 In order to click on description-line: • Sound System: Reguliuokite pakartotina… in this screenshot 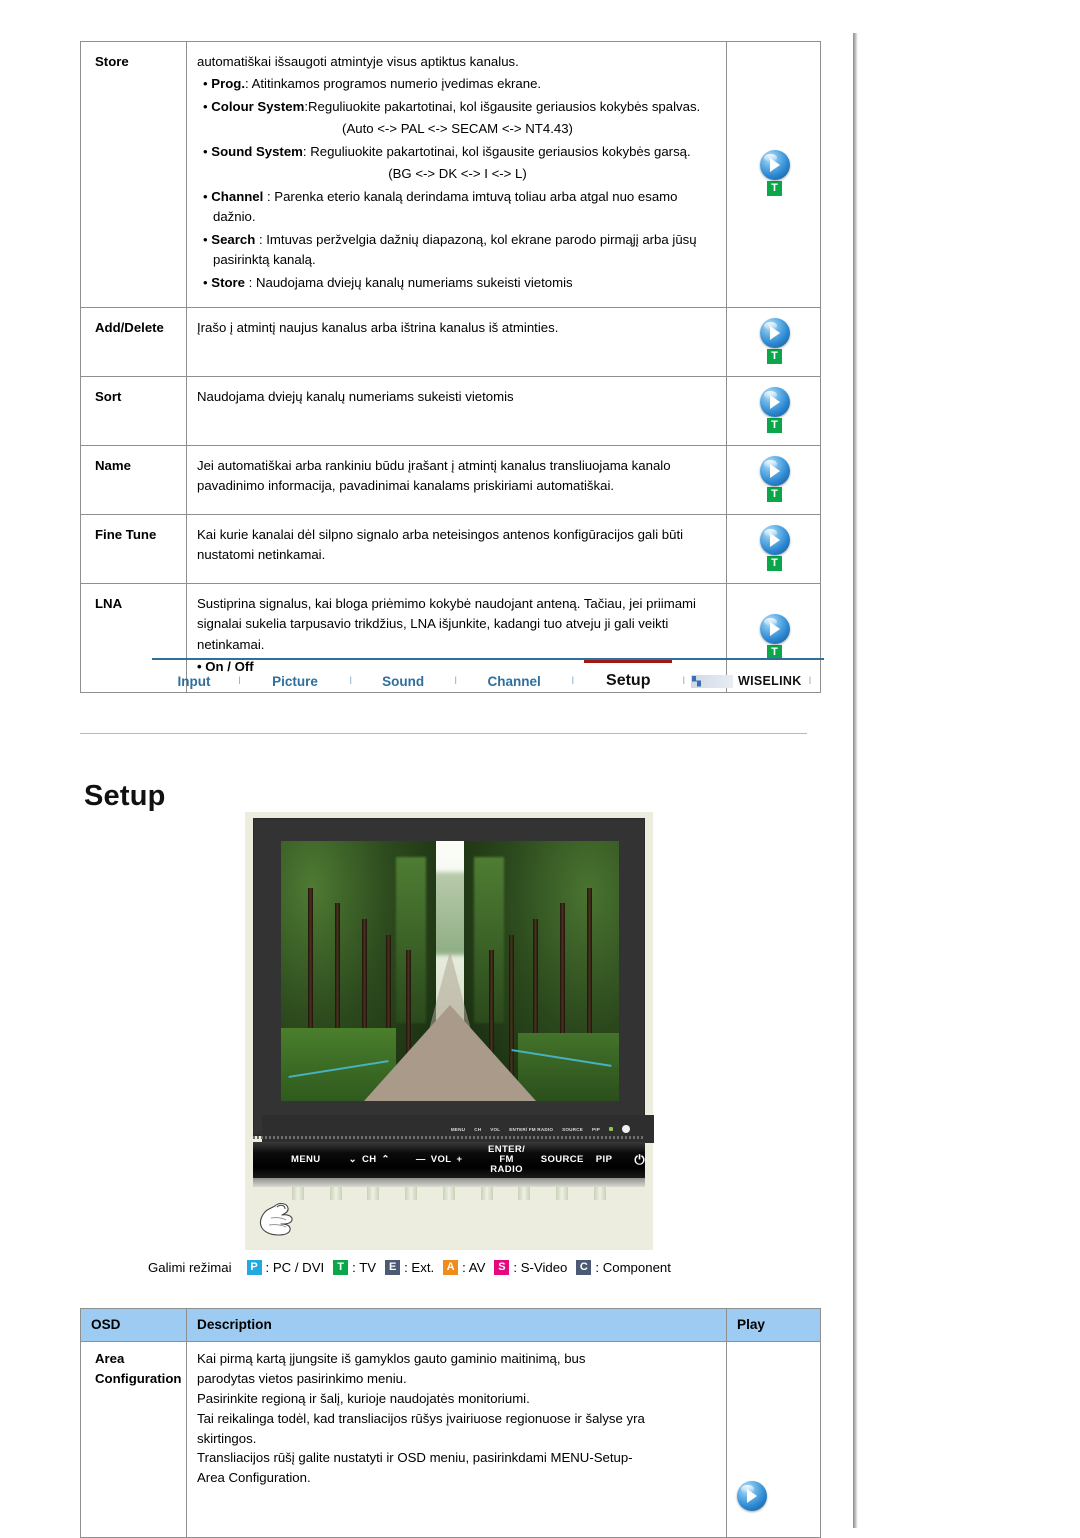, I will do `click(447, 151)`.